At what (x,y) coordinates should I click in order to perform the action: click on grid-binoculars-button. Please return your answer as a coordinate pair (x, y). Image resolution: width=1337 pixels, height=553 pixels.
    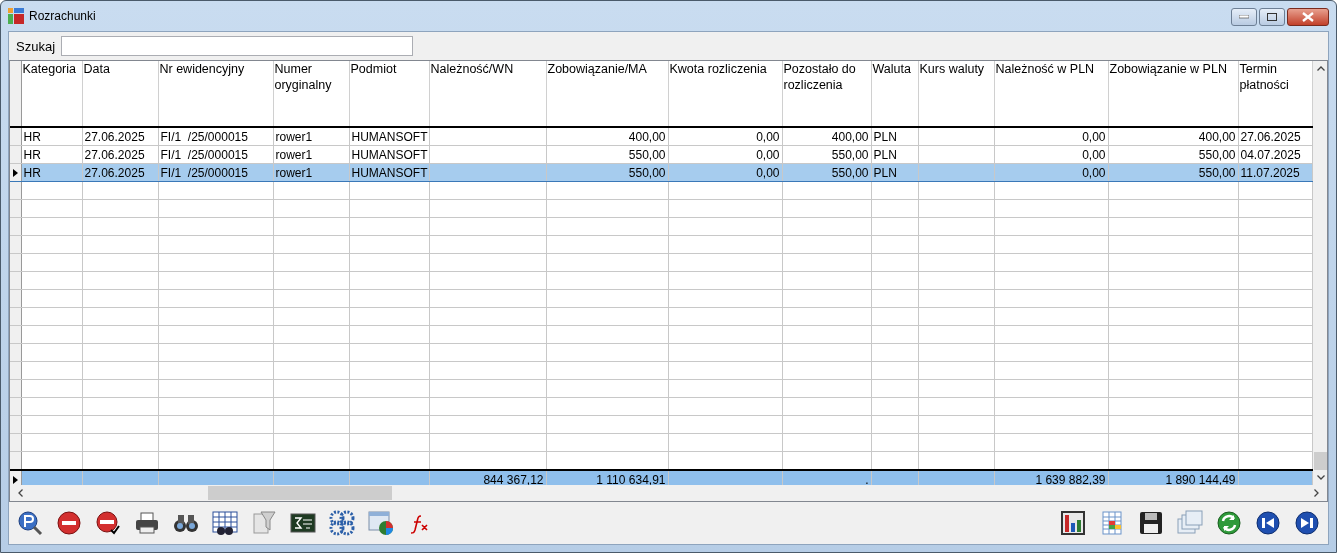
    Looking at the image, I should click on (225, 523).